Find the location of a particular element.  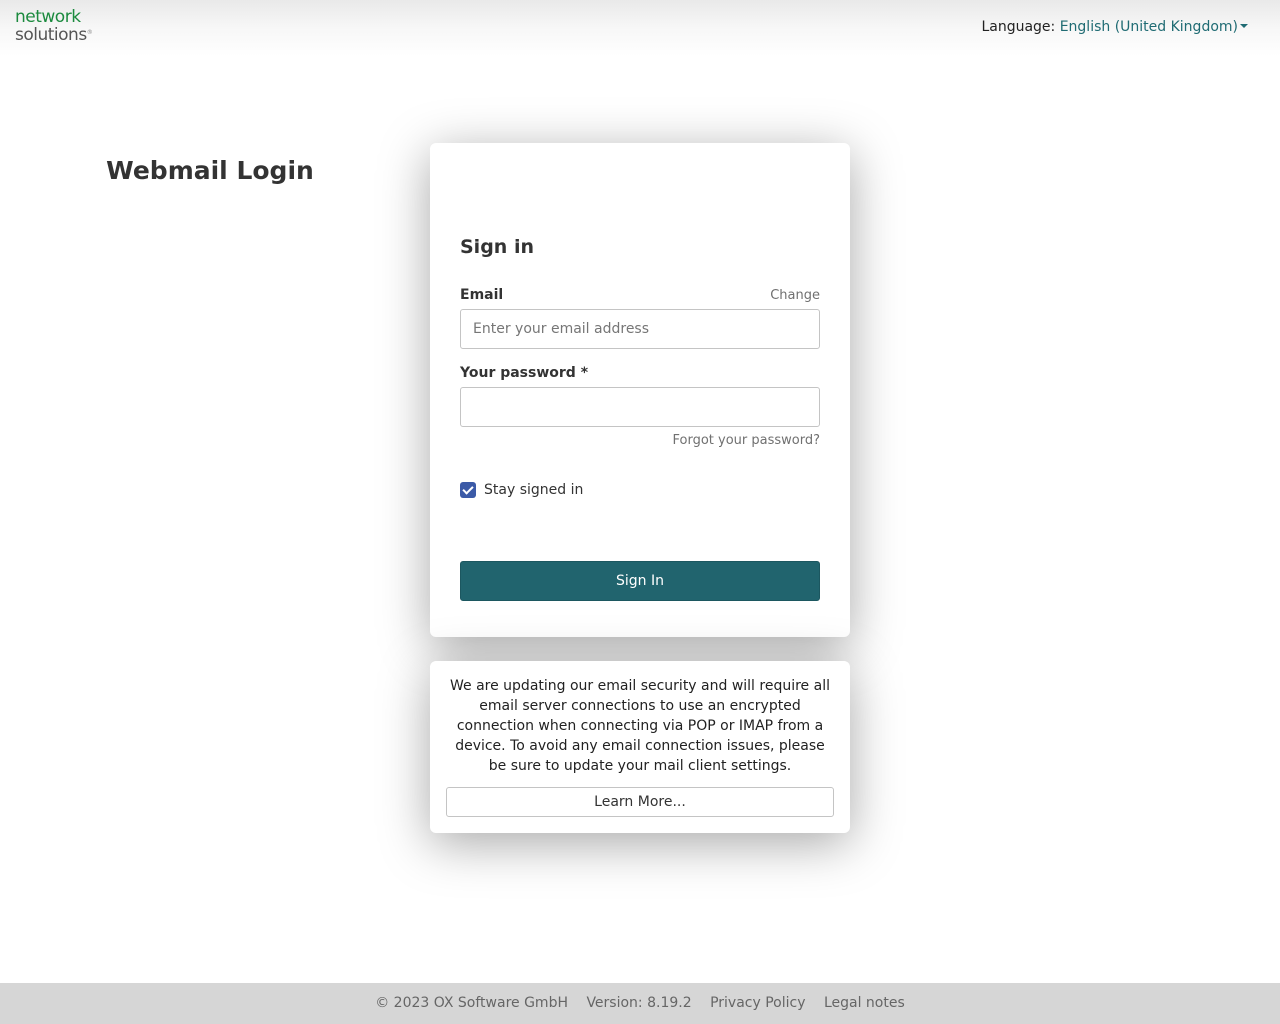

language-selector: Language: English (United Kingdom) is located at coordinates (1114, 27).